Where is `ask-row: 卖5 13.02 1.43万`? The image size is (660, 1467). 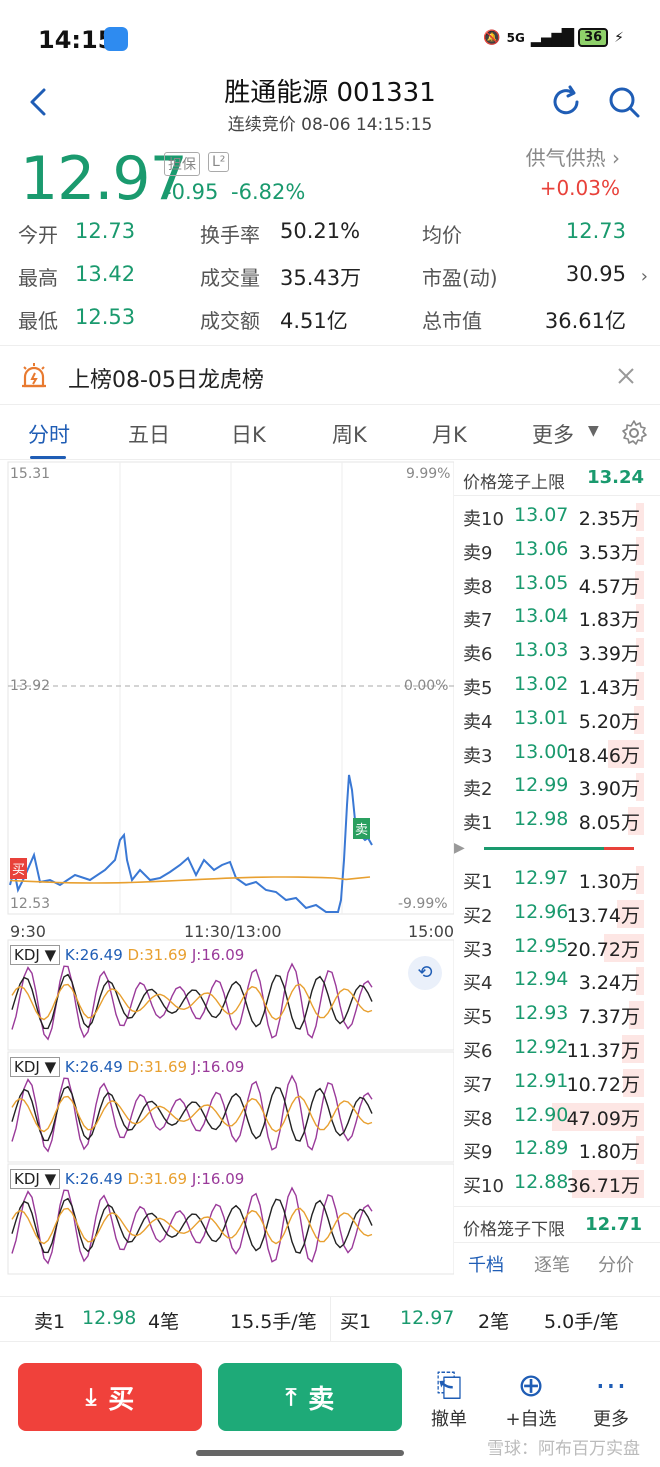
ask-row: 卖5 13.02 1.43万 is located at coordinates (557, 686).